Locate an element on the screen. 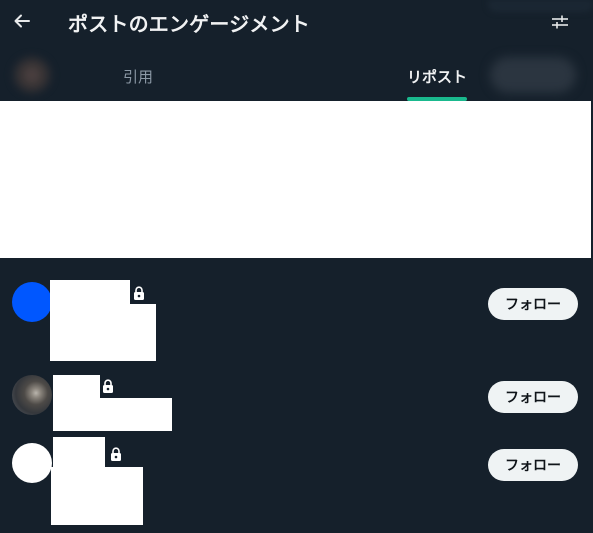  tab-label: リポスト is located at coordinates (437, 77).